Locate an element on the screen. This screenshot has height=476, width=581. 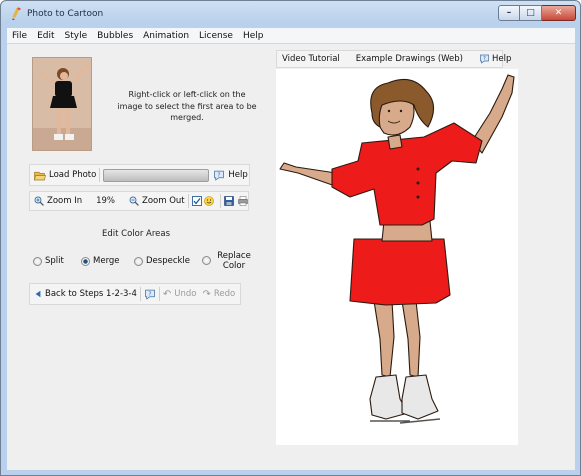
edit-mode-radio-group: Split Merge Despeckle Replace Color is located at coordinates (148, 263).